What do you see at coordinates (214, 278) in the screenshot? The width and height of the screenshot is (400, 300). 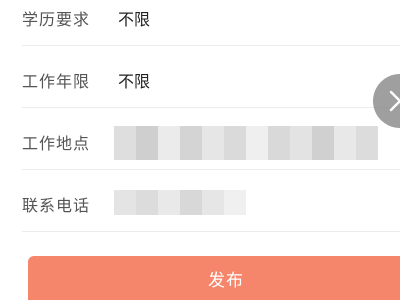 I see `publish-button: 发布` at bounding box center [214, 278].